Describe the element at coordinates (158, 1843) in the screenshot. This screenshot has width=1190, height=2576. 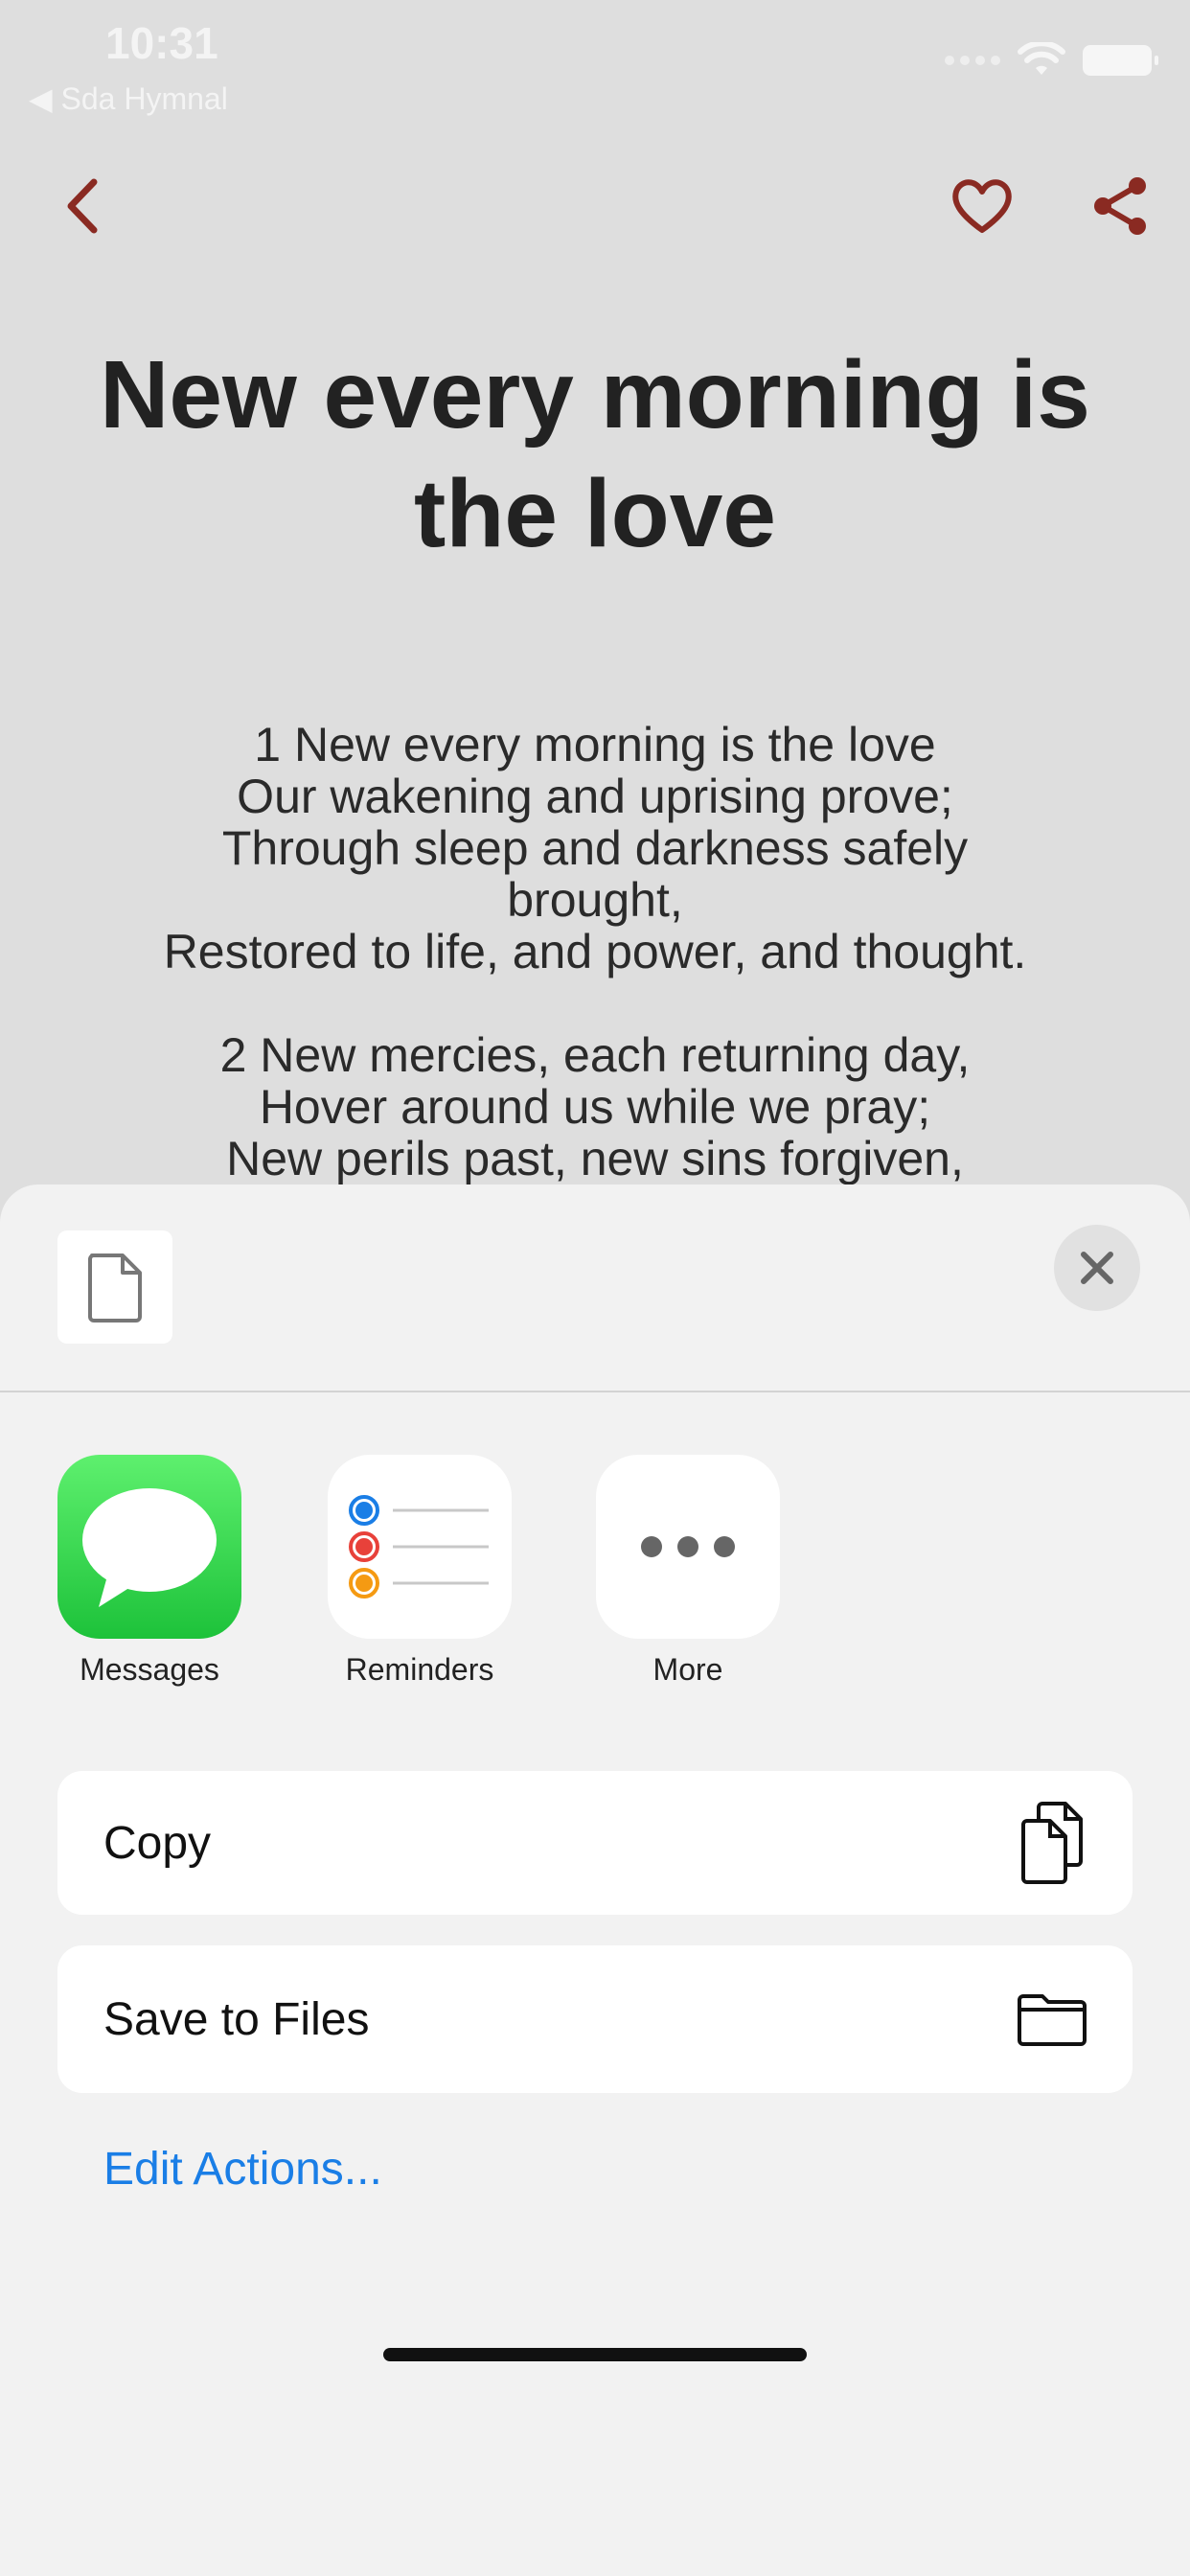
I see `action-label: Copy` at that location.